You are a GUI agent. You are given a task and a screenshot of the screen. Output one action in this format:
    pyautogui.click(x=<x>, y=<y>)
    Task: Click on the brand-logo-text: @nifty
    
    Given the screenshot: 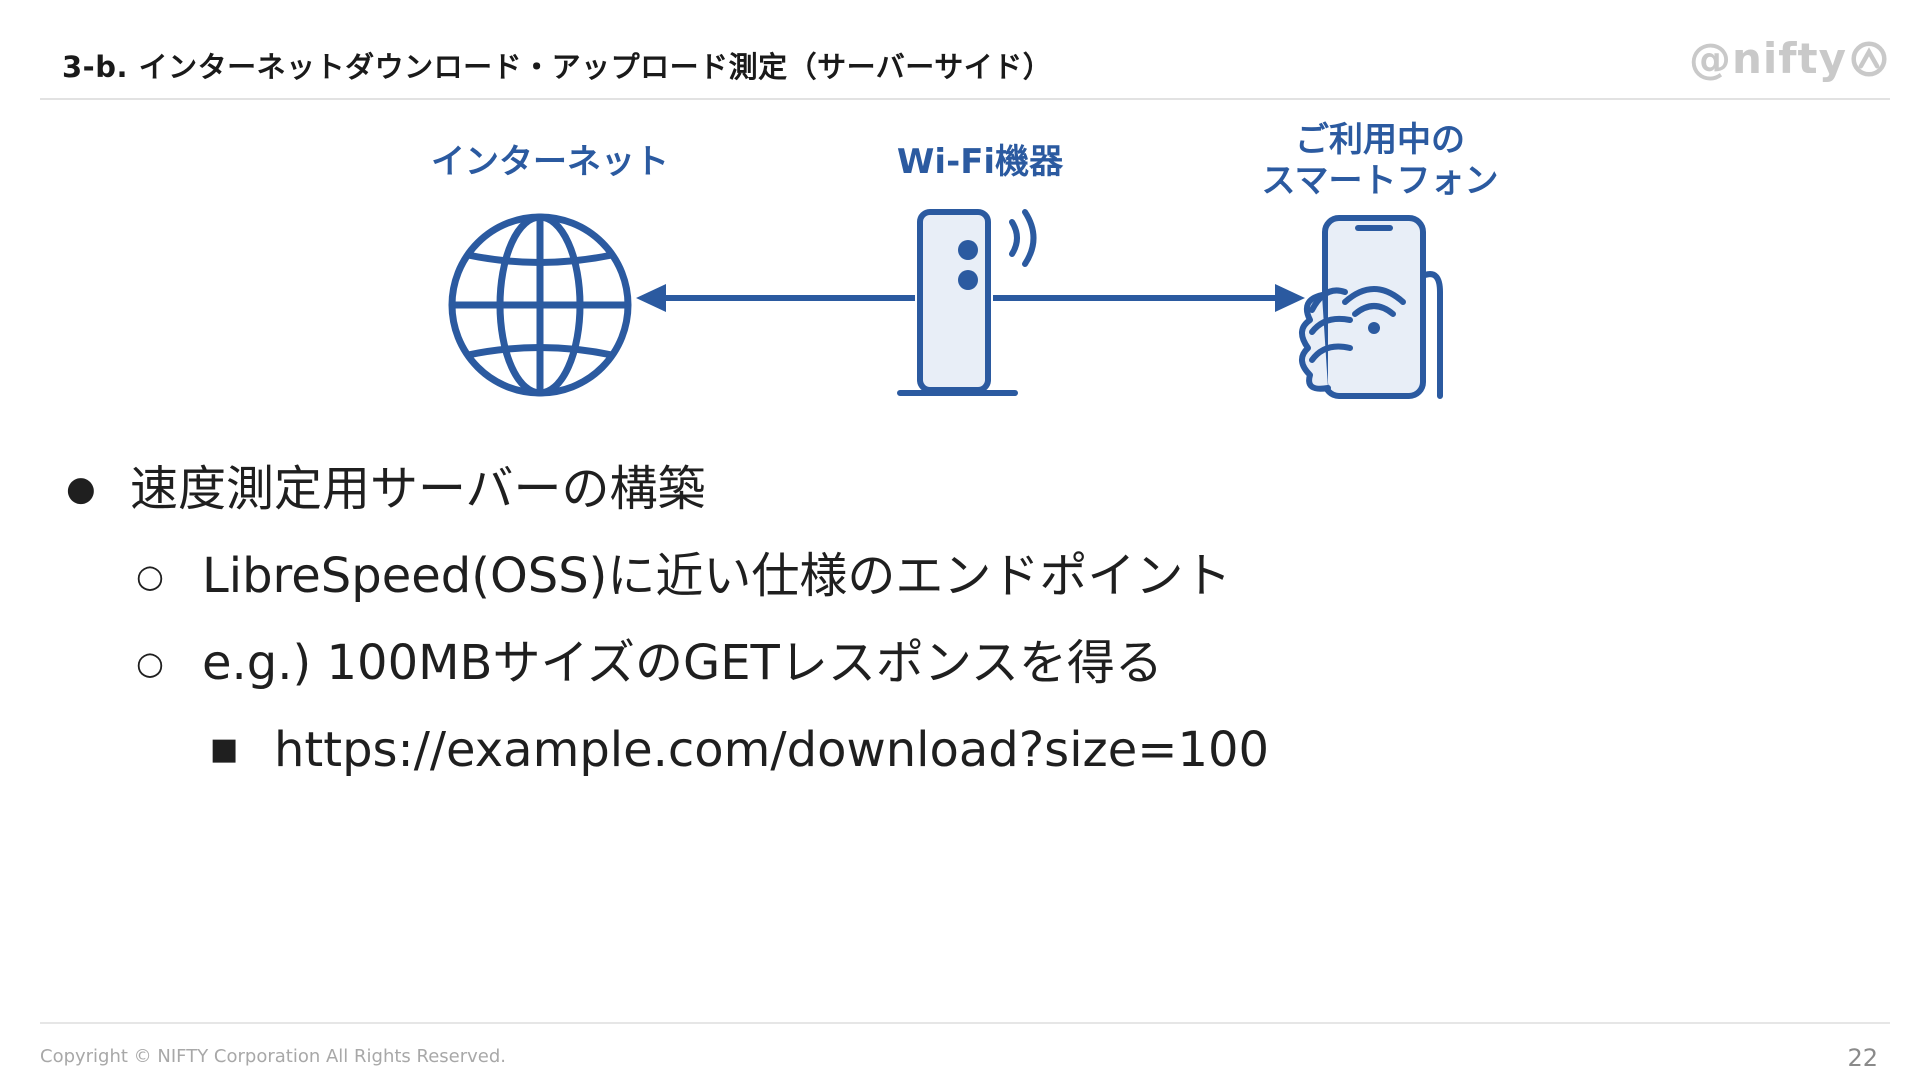 What is the action you would take?
    pyautogui.click(x=1767, y=58)
    